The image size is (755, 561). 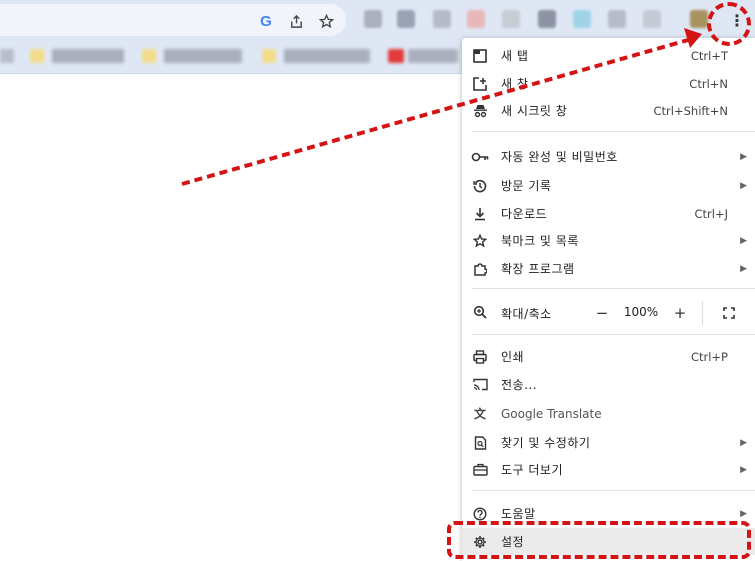 What do you see at coordinates (173, 20) in the screenshot?
I see `address-bar: G` at bounding box center [173, 20].